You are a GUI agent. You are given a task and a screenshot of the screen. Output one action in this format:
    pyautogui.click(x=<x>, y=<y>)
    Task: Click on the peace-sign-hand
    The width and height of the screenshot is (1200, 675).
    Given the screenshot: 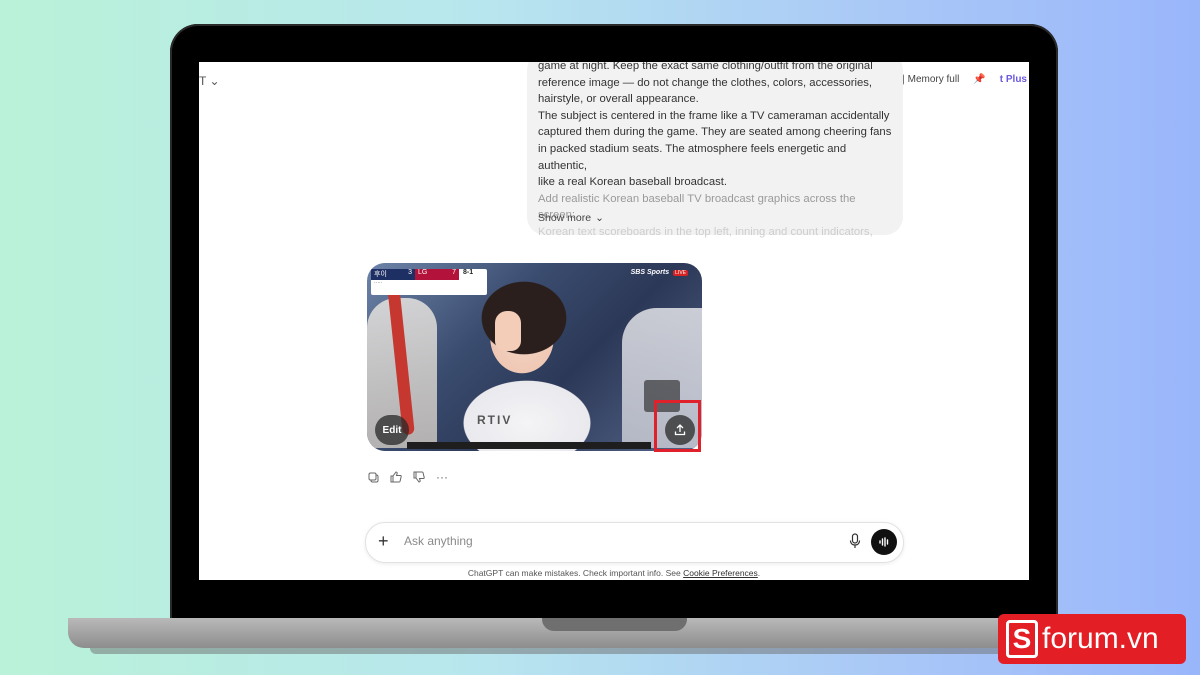 What is the action you would take?
    pyautogui.click(x=508, y=331)
    